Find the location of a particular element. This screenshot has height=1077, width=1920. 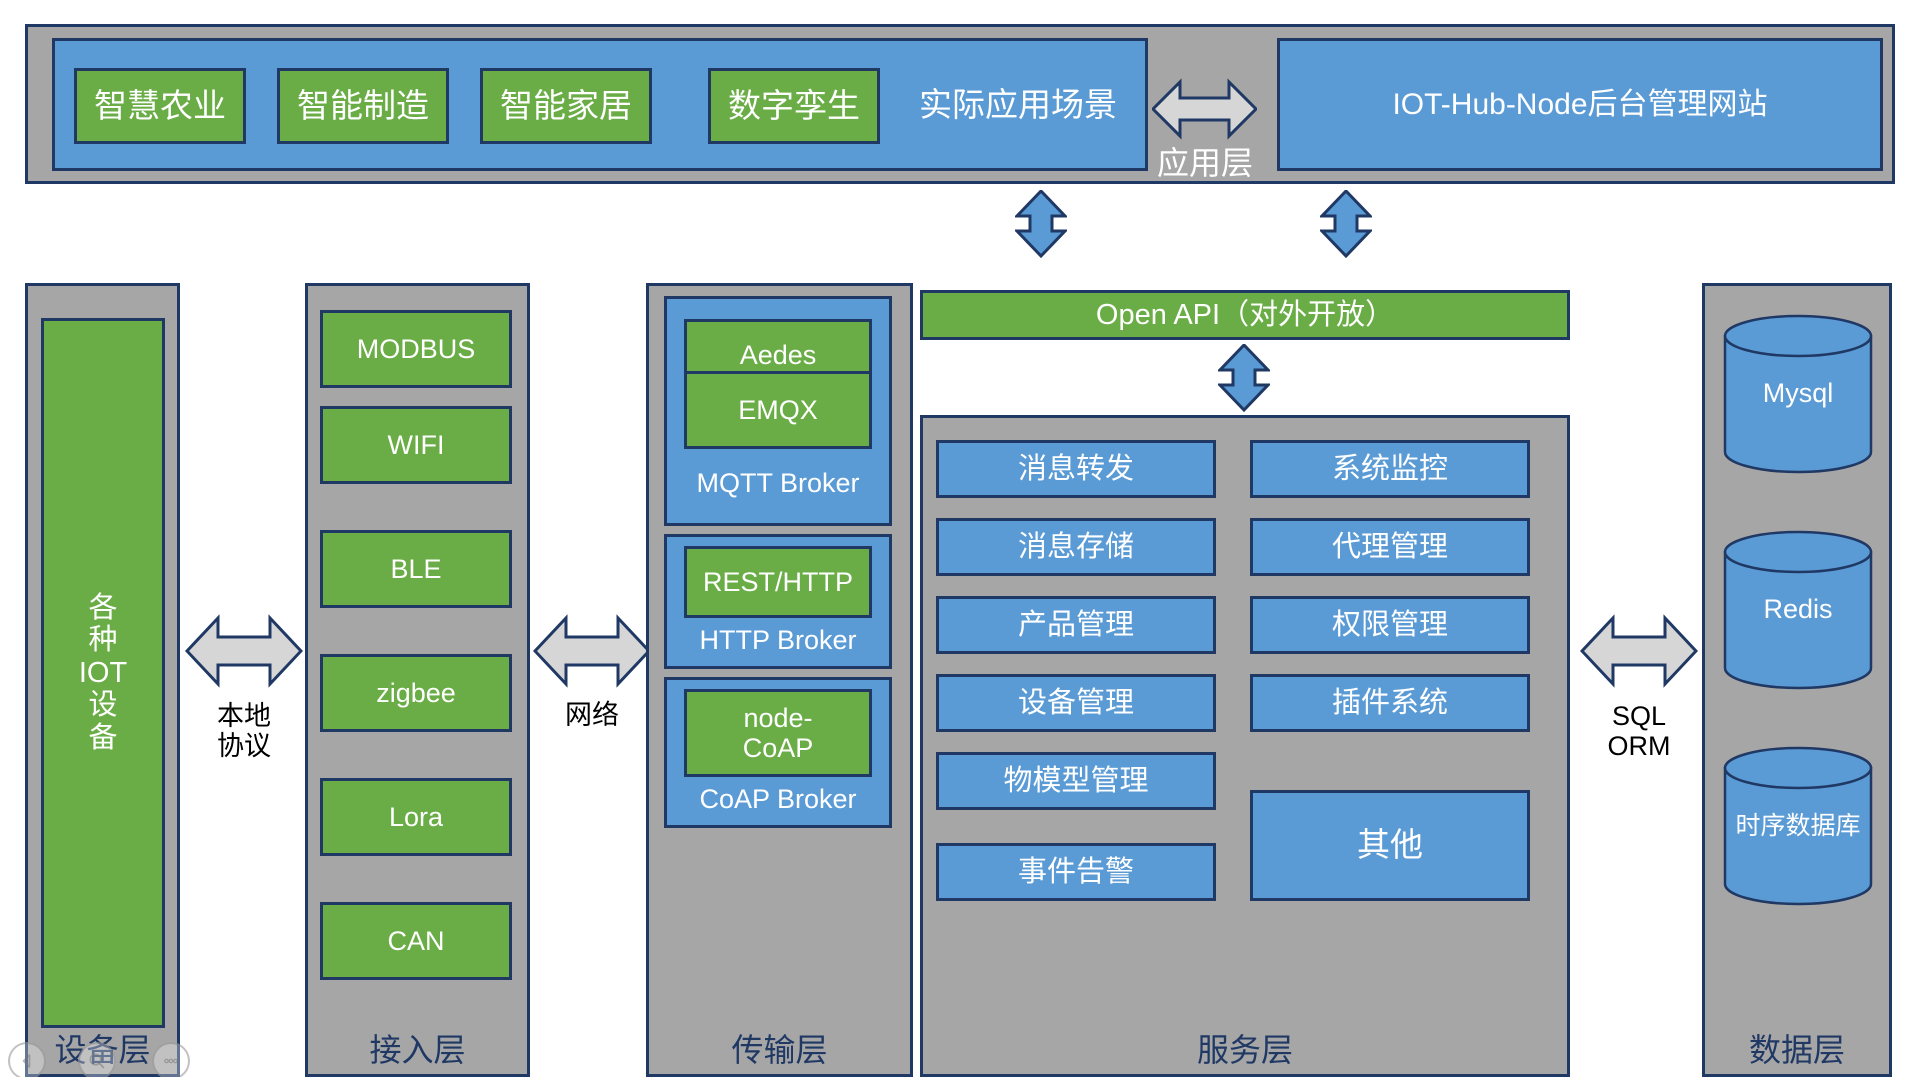

device-box-line-0: 各 is located at coordinates (103, 607).